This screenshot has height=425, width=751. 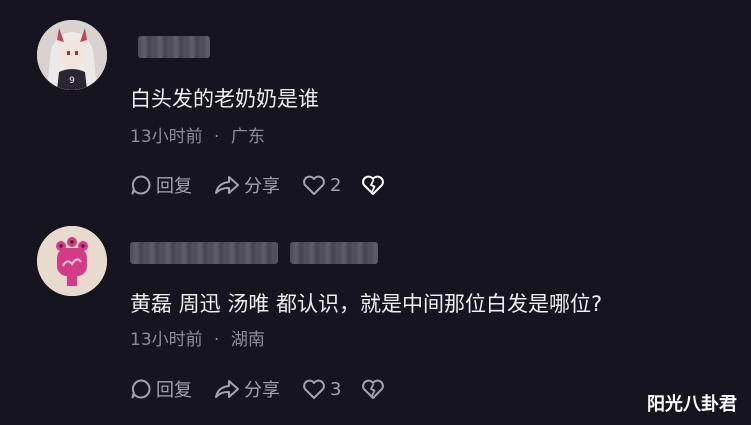 I want to click on comment-actions: 回复 分享 2, so click(x=257, y=185).